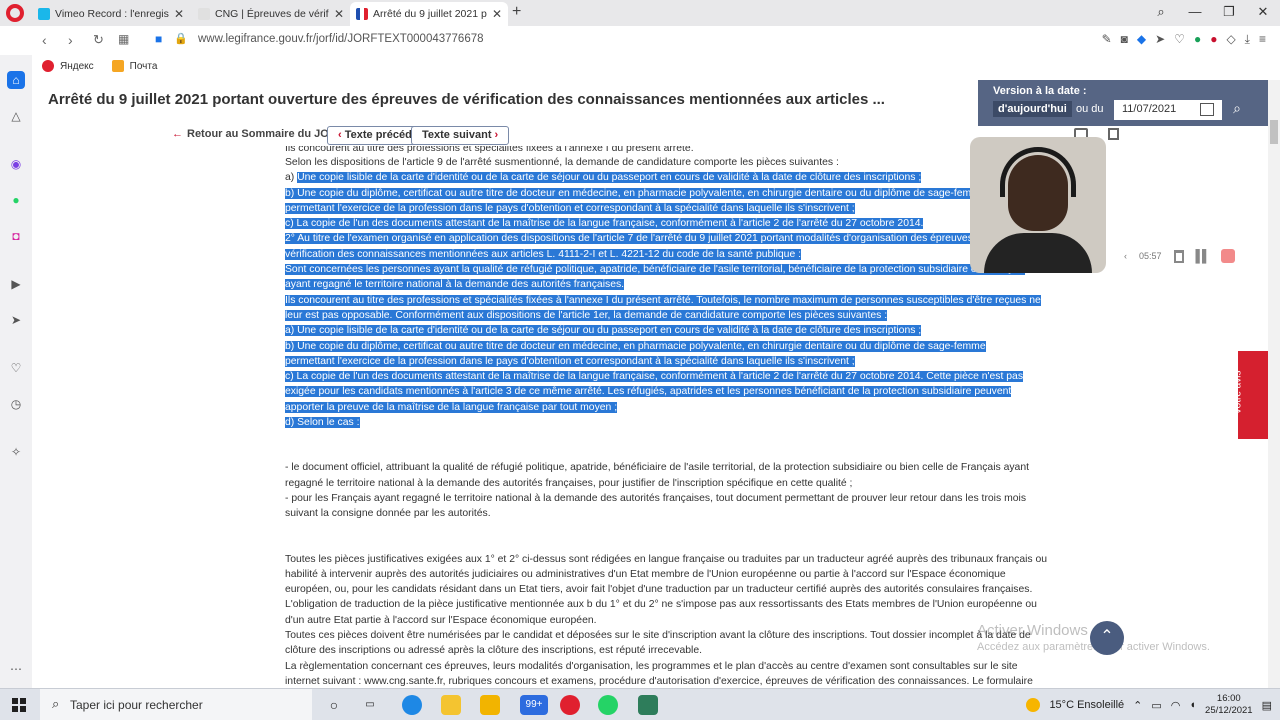 This screenshot has width=1280, height=720. What do you see at coordinates (1178, 256) in the screenshot?
I see `trash-icon` at bounding box center [1178, 256].